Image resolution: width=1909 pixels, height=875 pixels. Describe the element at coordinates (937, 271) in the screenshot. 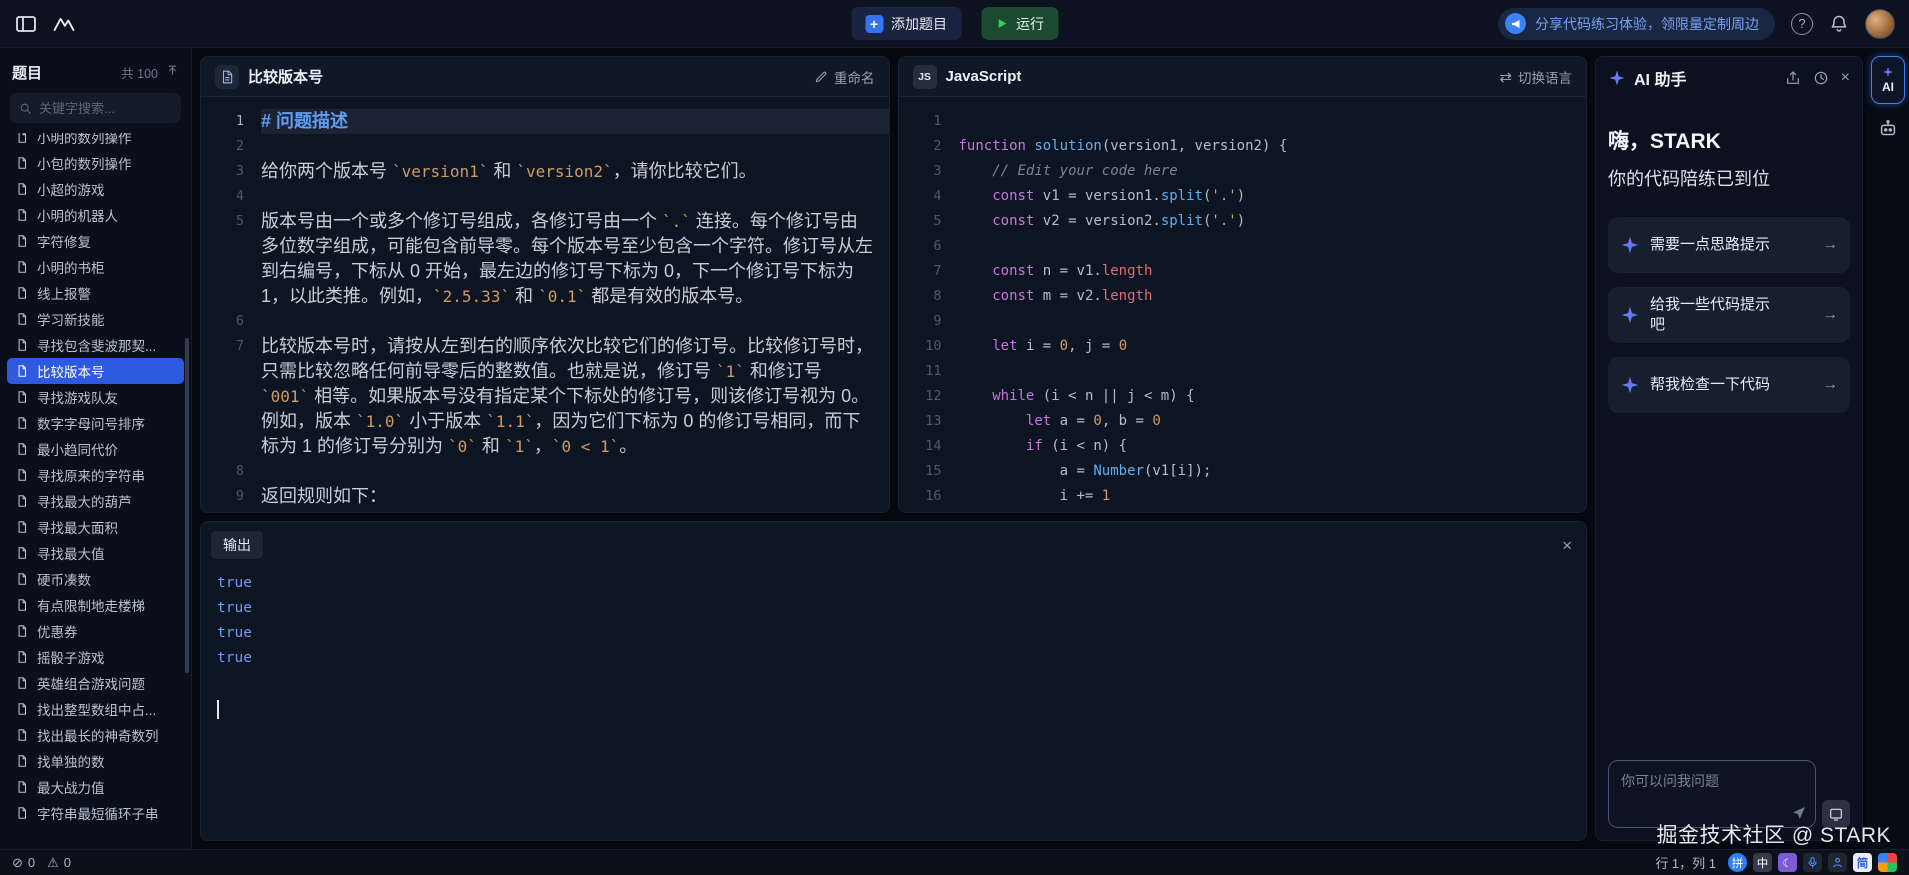

I see `line-number: 7` at that location.